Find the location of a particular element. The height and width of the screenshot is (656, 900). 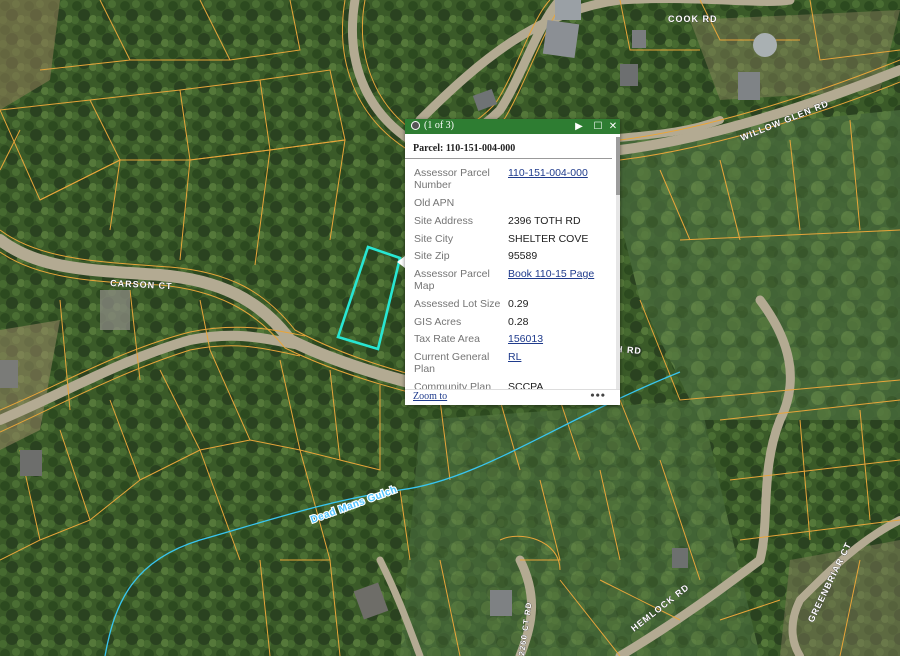

field-value: SHELTER COVE is located at coordinates (548, 239).